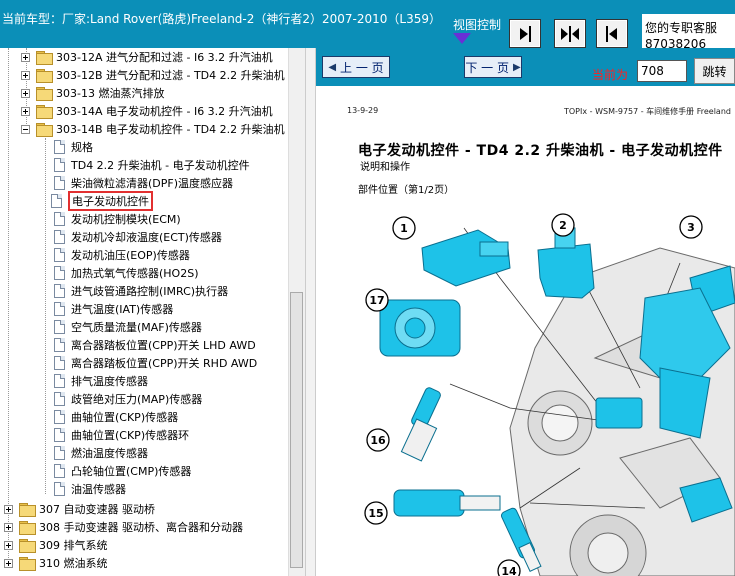 This screenshot has height=576, width=735. I want to click on tree-item-label: 发动机控制模块(ECM), so click(126, 219).